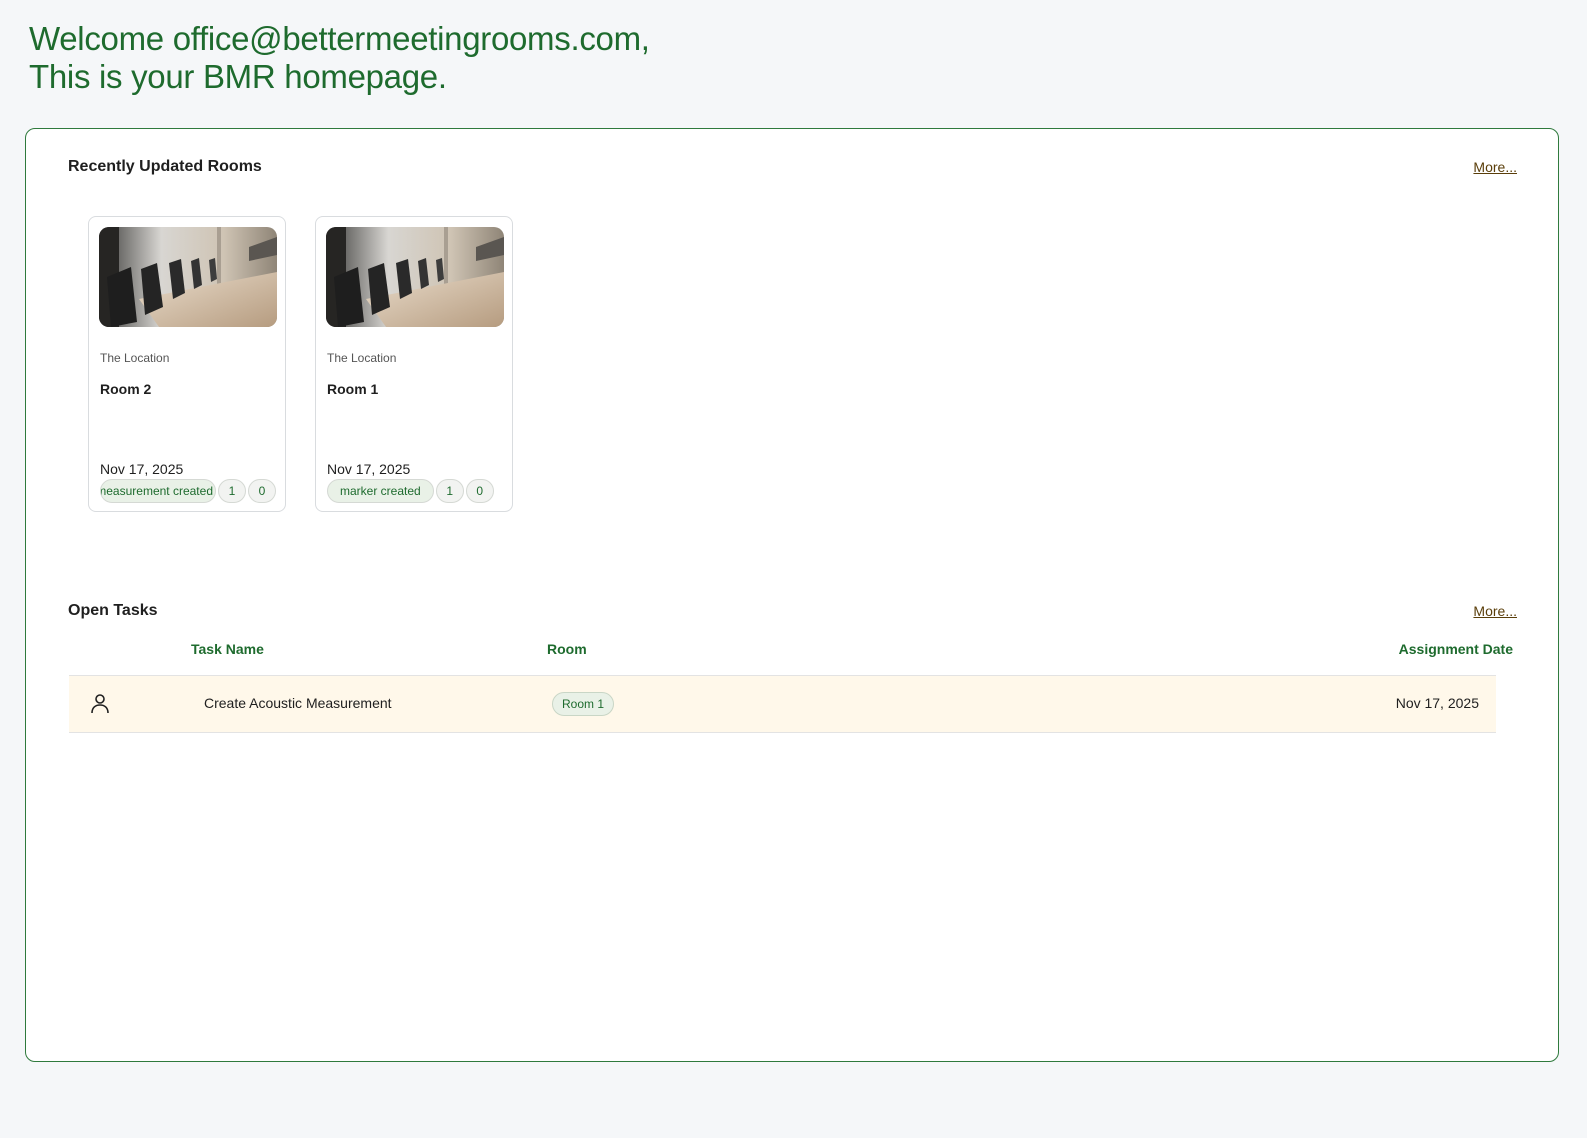 Image resolution: width=1587 pixels, height=1138 pixels. I want to click on column-header-assignment-date: Assignment Date, so click(1456, 649).